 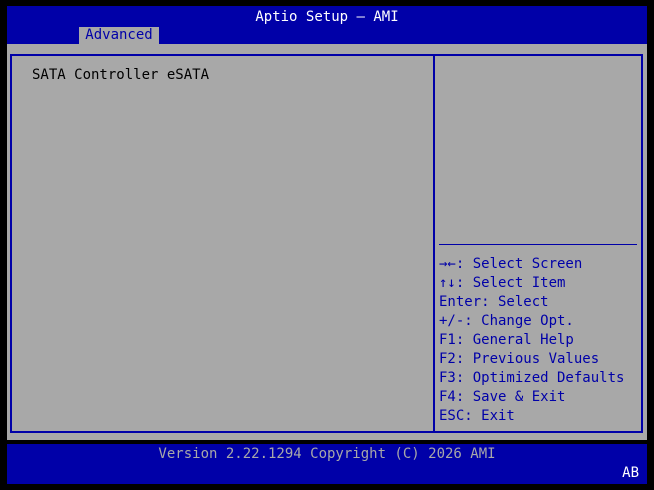 What do you see at coordinates (506, 321) in the screenshot?
I see `help-change-opt: +/-: Change Opt.` at bounding box center [506, 321].